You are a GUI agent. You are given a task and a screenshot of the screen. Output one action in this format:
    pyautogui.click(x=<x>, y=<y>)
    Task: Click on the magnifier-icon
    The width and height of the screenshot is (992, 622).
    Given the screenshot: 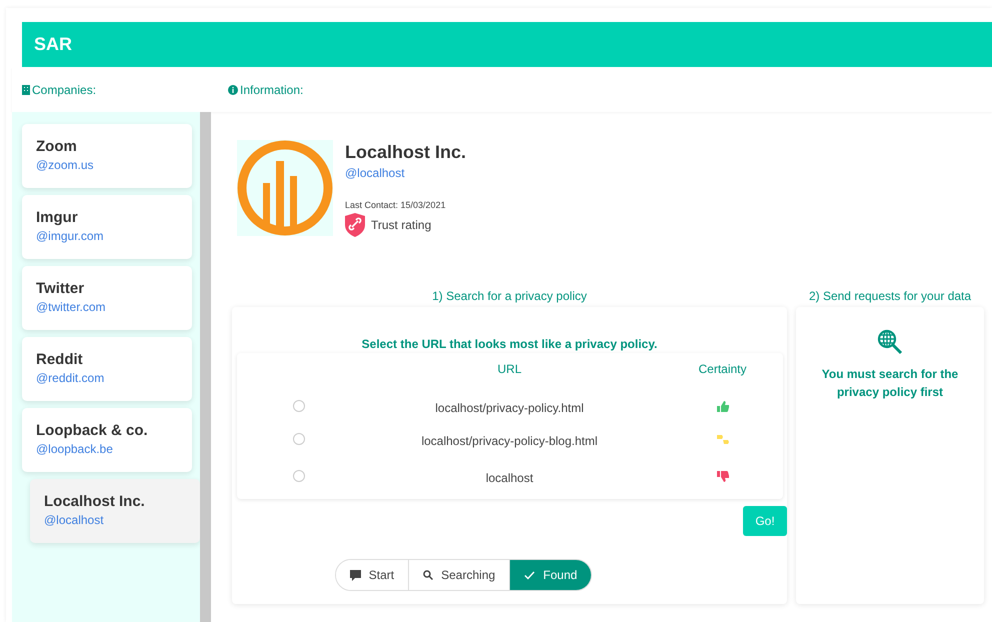 What is the action you would take?
    pyautogui.click(x=428, y=575)
    